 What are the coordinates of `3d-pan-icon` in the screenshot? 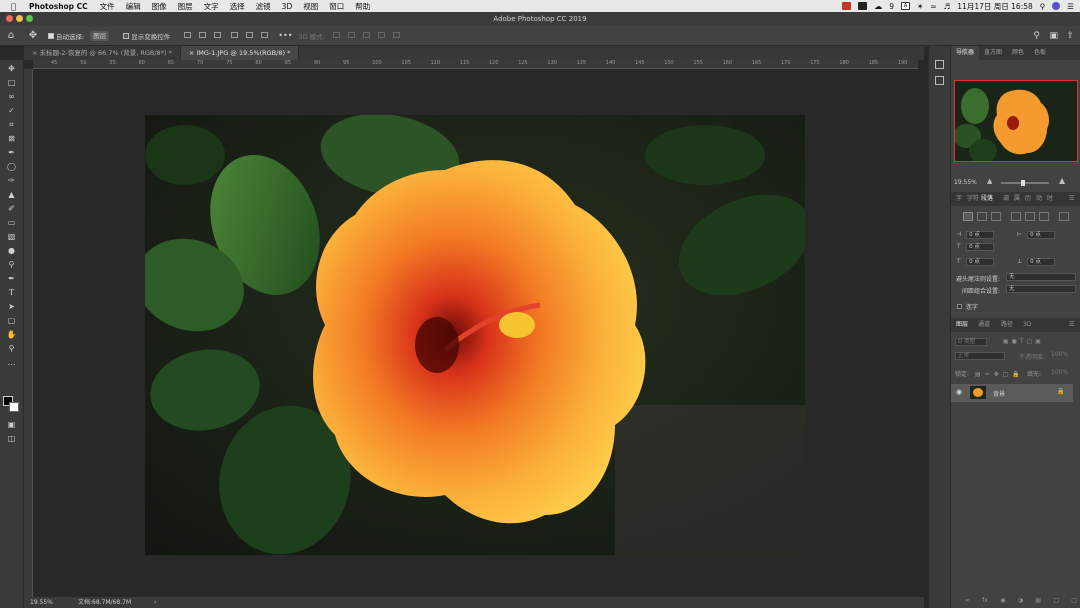 It's located at (366, 34).